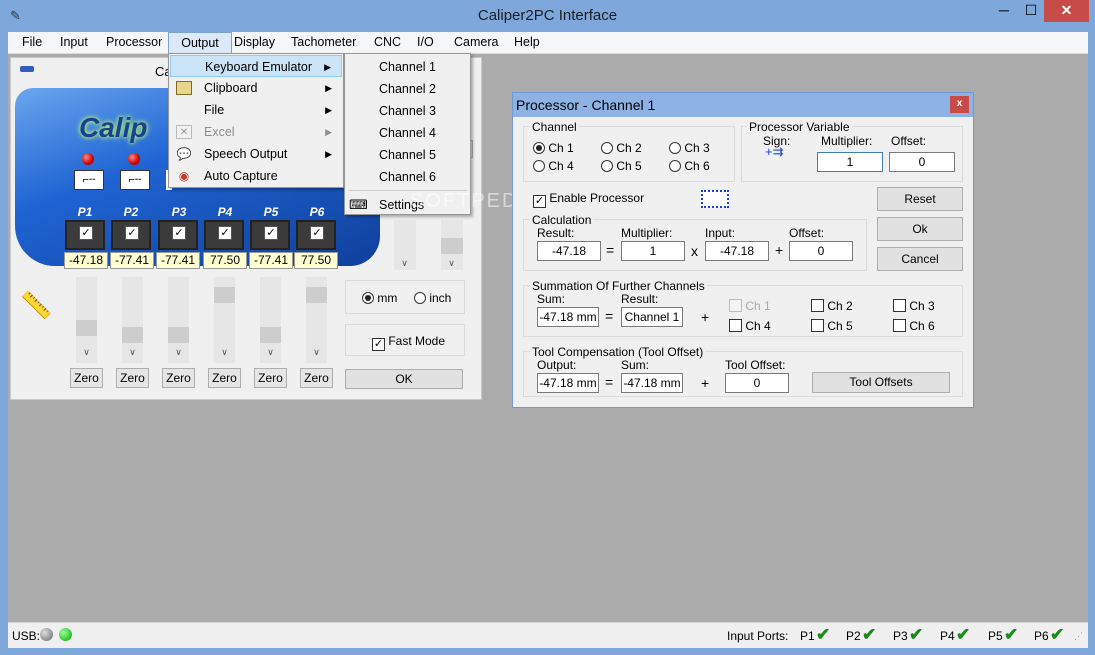  Describe the element at coordinates (607, 166) in the screenshot. I see `ch5-radio` at that location.